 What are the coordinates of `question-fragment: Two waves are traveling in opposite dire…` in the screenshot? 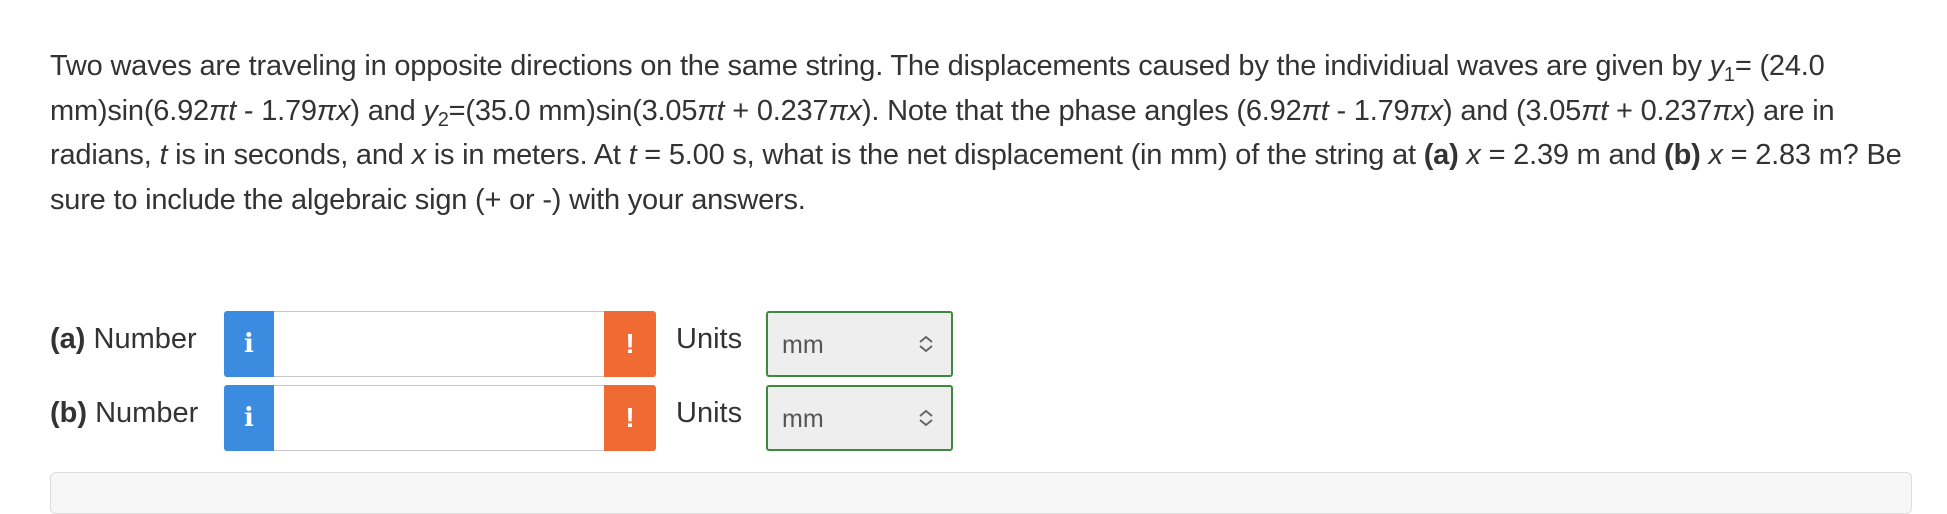 It's located at (880, 66).